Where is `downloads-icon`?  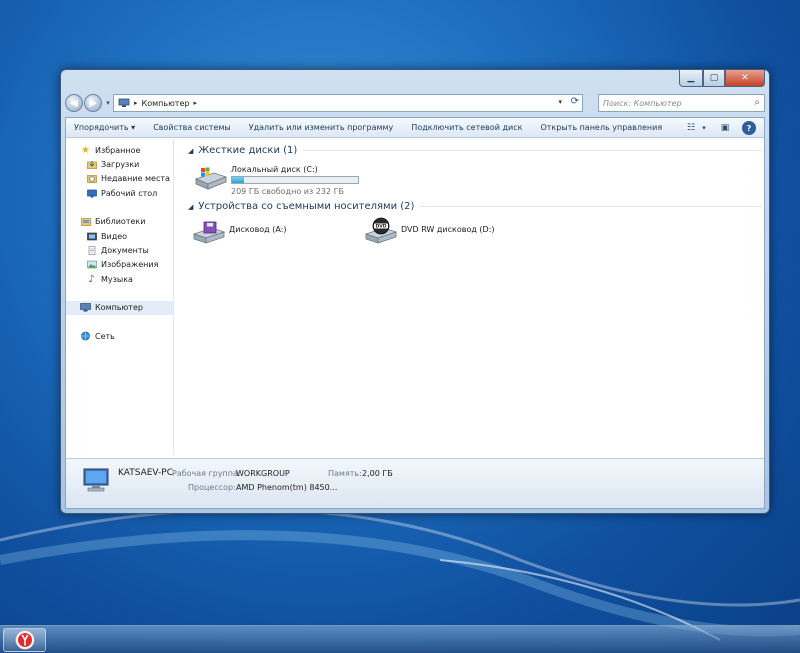 downloads-icon is located at coordinates (91, 165).